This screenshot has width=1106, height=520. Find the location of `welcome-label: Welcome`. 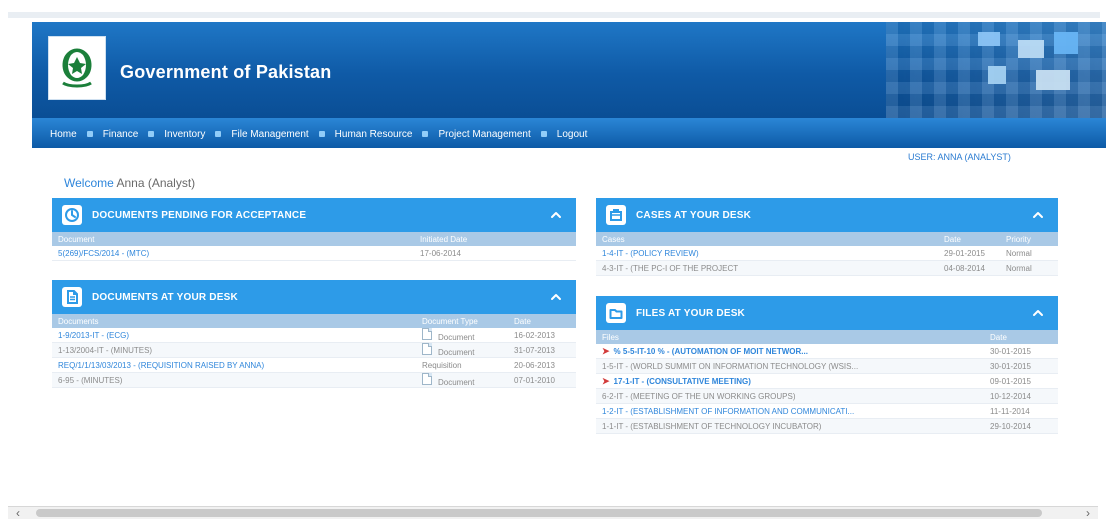

welcome-label: Welcome is located at coordinates (89, 183).